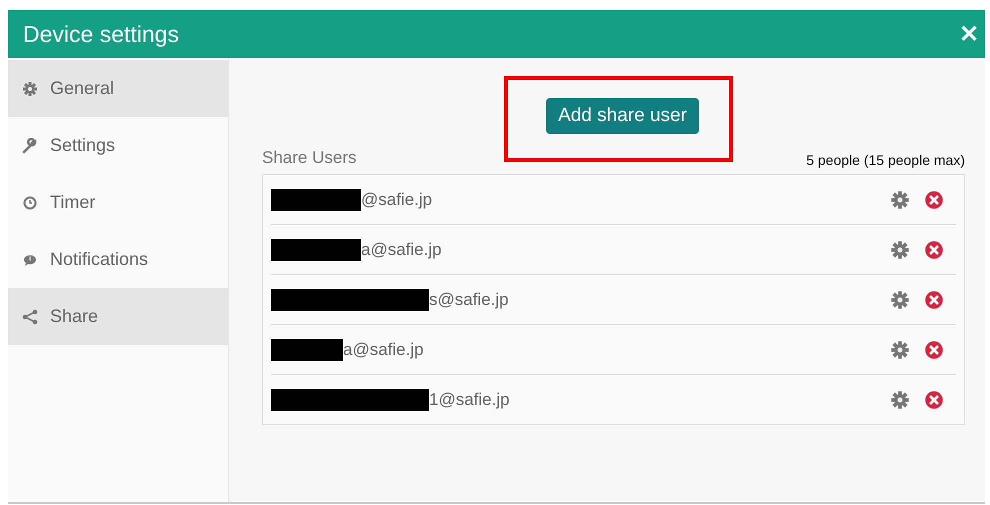 The width and height of the screenshot is (990, 505). I want to click on window-title: Device settings, so click(101, 34).